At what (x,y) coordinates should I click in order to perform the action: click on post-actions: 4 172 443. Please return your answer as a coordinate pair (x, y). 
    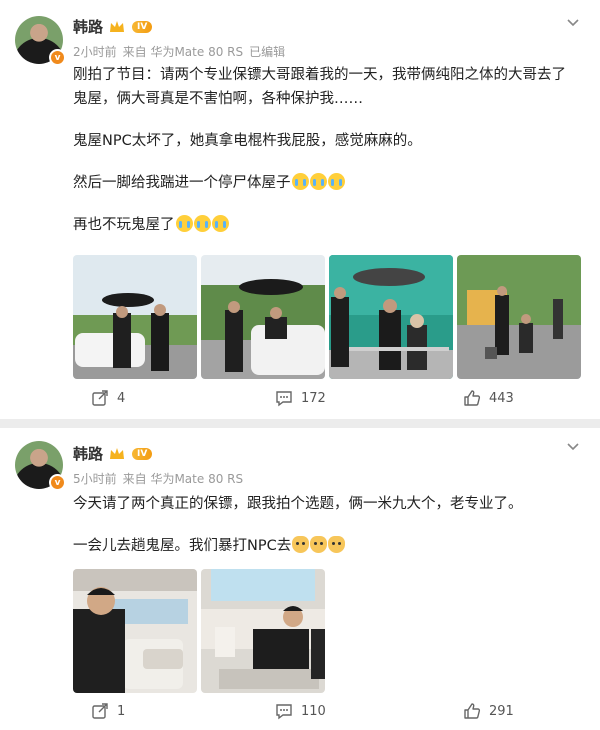
    Looking at the image, I should click on (300, 399).